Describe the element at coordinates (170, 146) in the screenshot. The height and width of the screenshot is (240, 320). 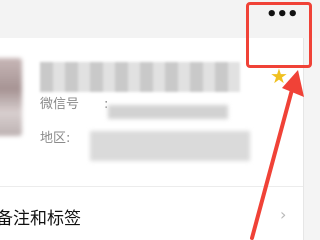
I see `region-value-blurred` at that location.